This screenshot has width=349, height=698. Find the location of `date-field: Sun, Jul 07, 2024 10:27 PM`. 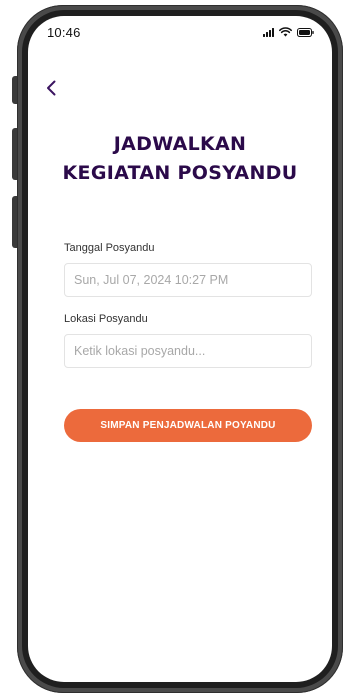

date-field: Sun, Jul 07, 2024 10:27 PM is located at coordinates (188, 280).